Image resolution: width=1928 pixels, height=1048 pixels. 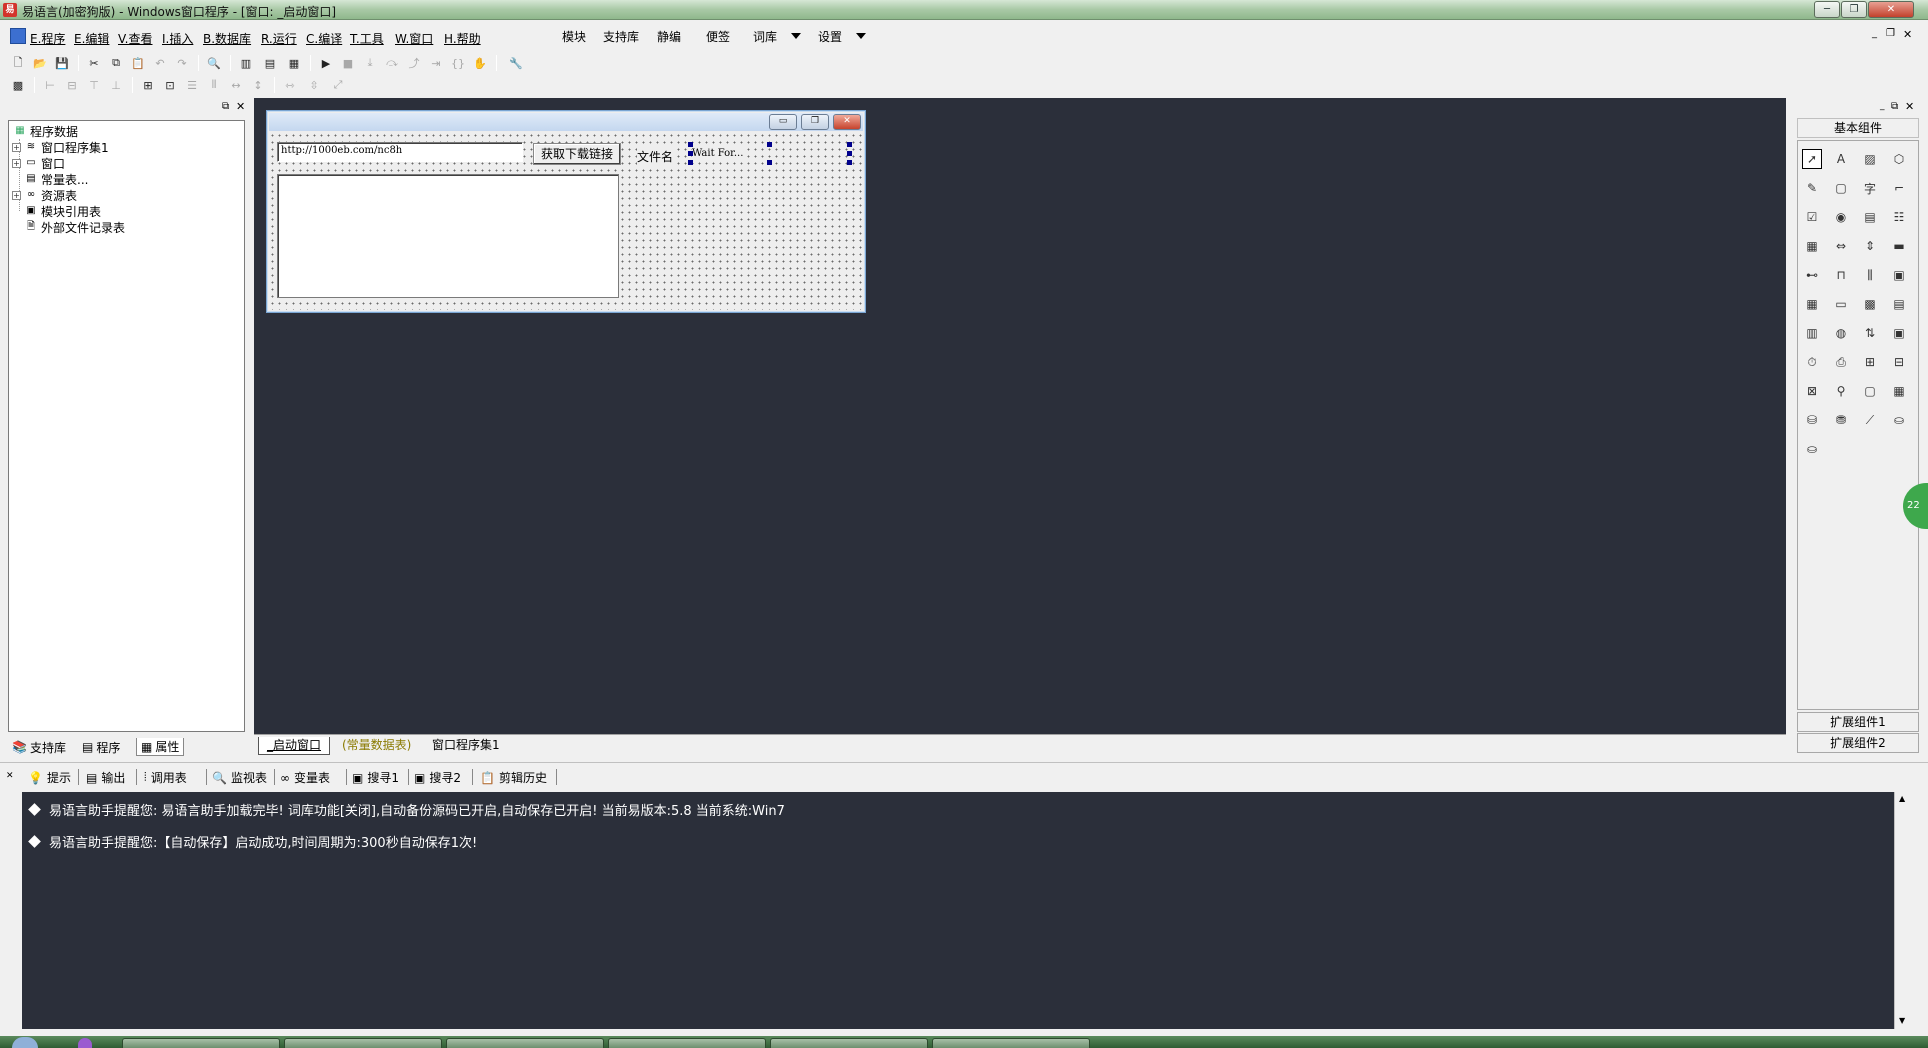 What do you see at coordinates (165, 777) in the screenshot?
I see `tab-call-stack: ⦙ 调用表` at bounding box center [165, 777].